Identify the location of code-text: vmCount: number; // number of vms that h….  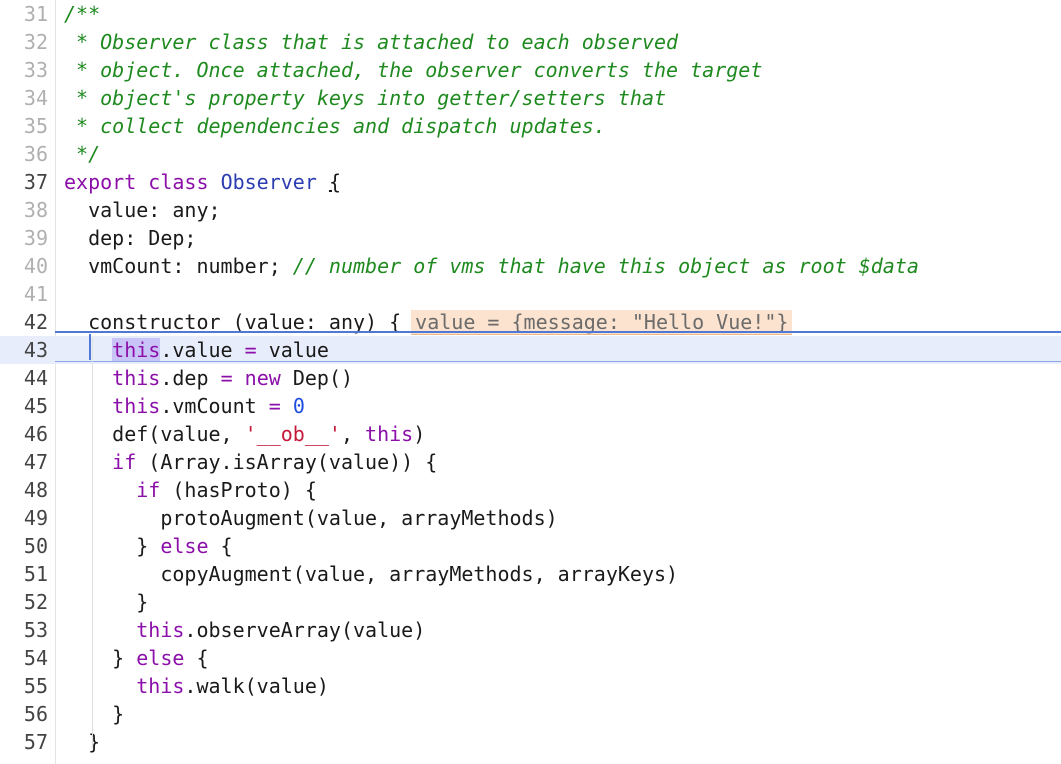
(491, 266).